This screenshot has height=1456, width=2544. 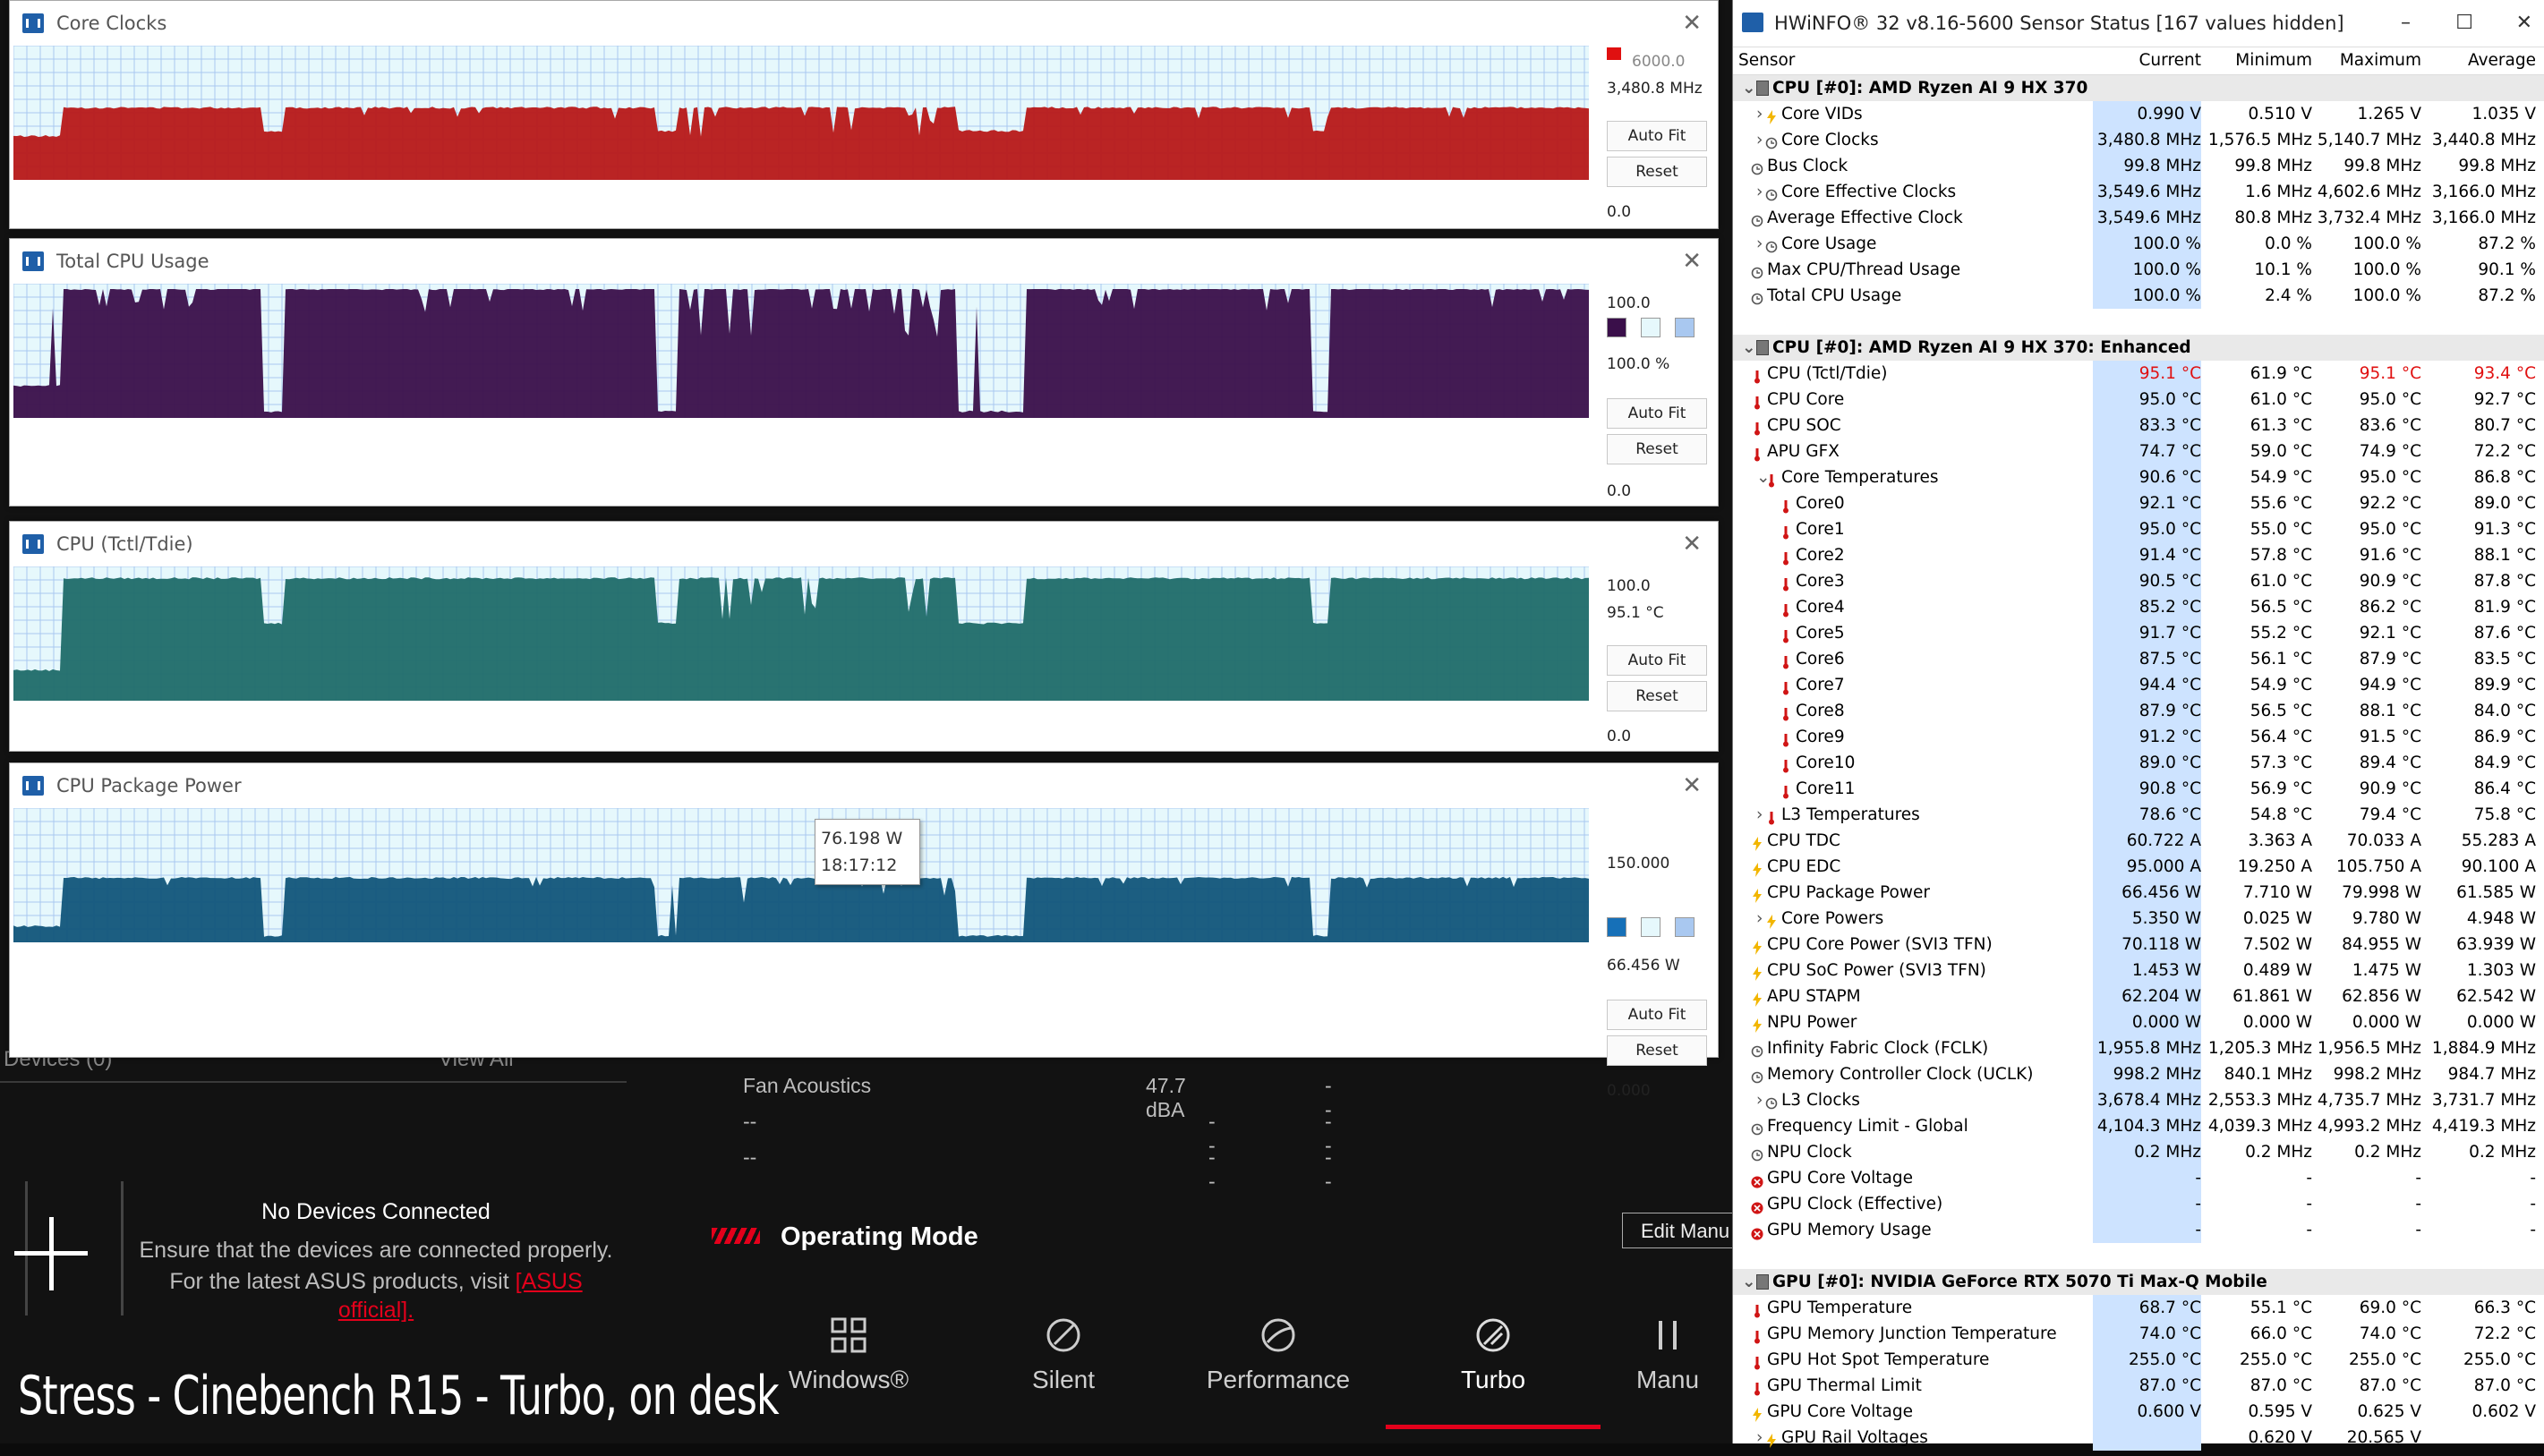 I want to click on sensor-row: › Core Powers 5.350 W 0.025 W 9.780 W 4.948 W, so click(x=2138, y=919).